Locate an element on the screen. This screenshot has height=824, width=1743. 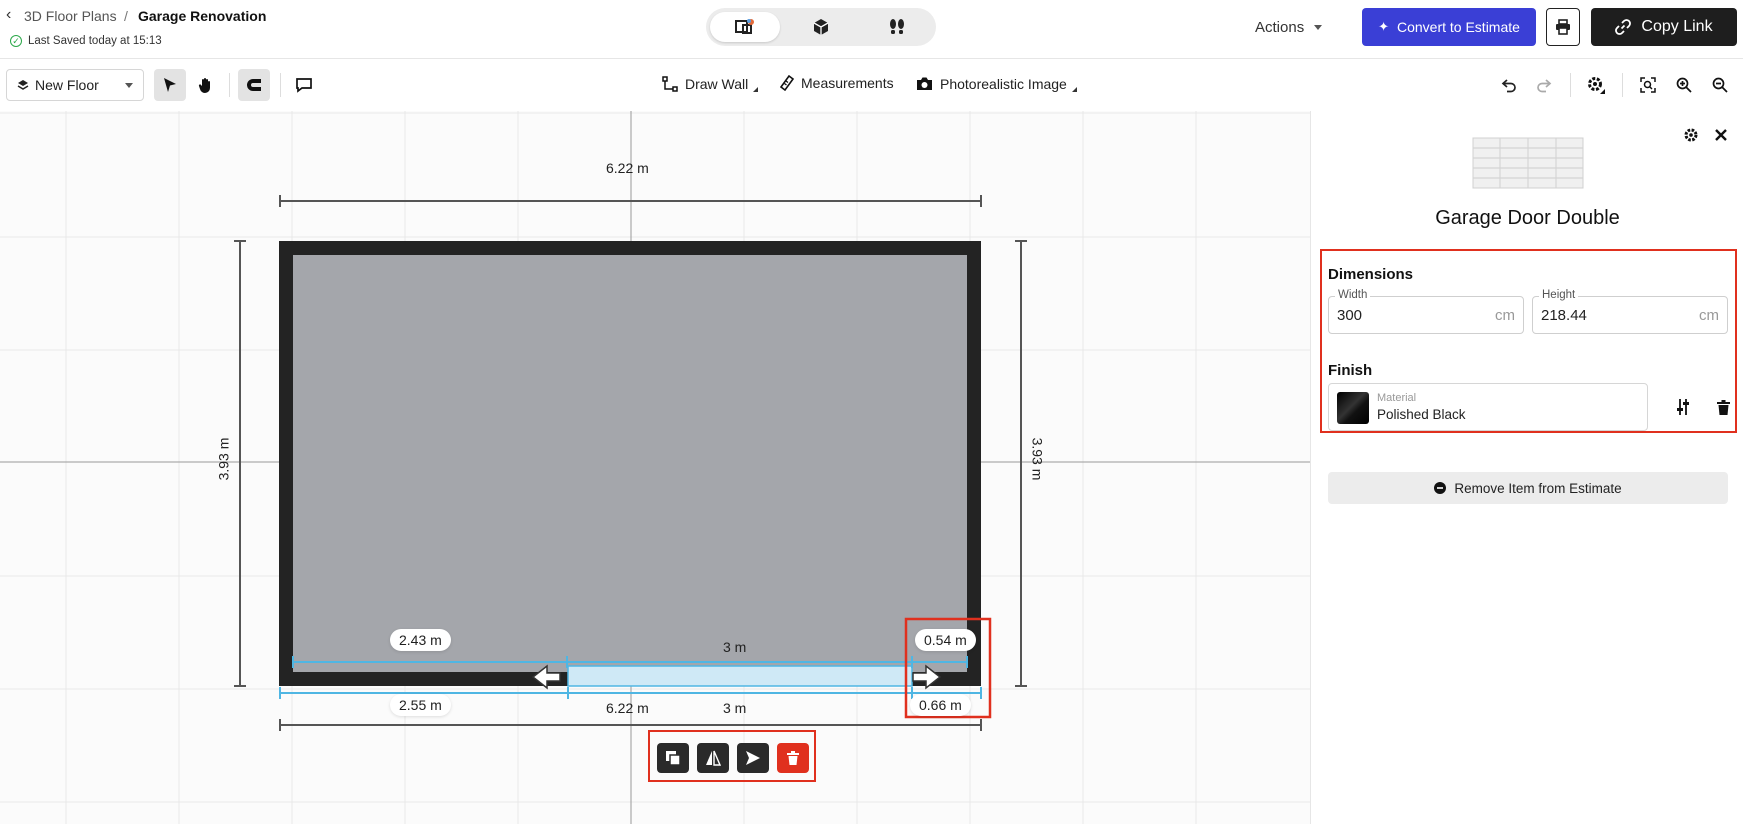
view-2d-plan is located at coordinates (745, 27).